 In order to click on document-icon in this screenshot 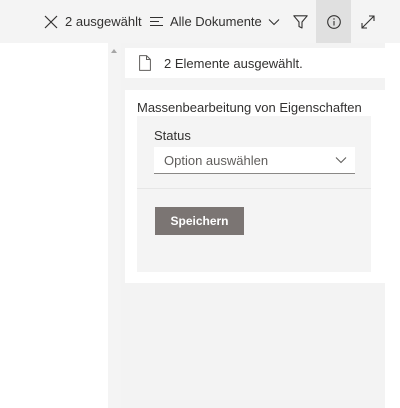, I will do `click(145, 63)`.